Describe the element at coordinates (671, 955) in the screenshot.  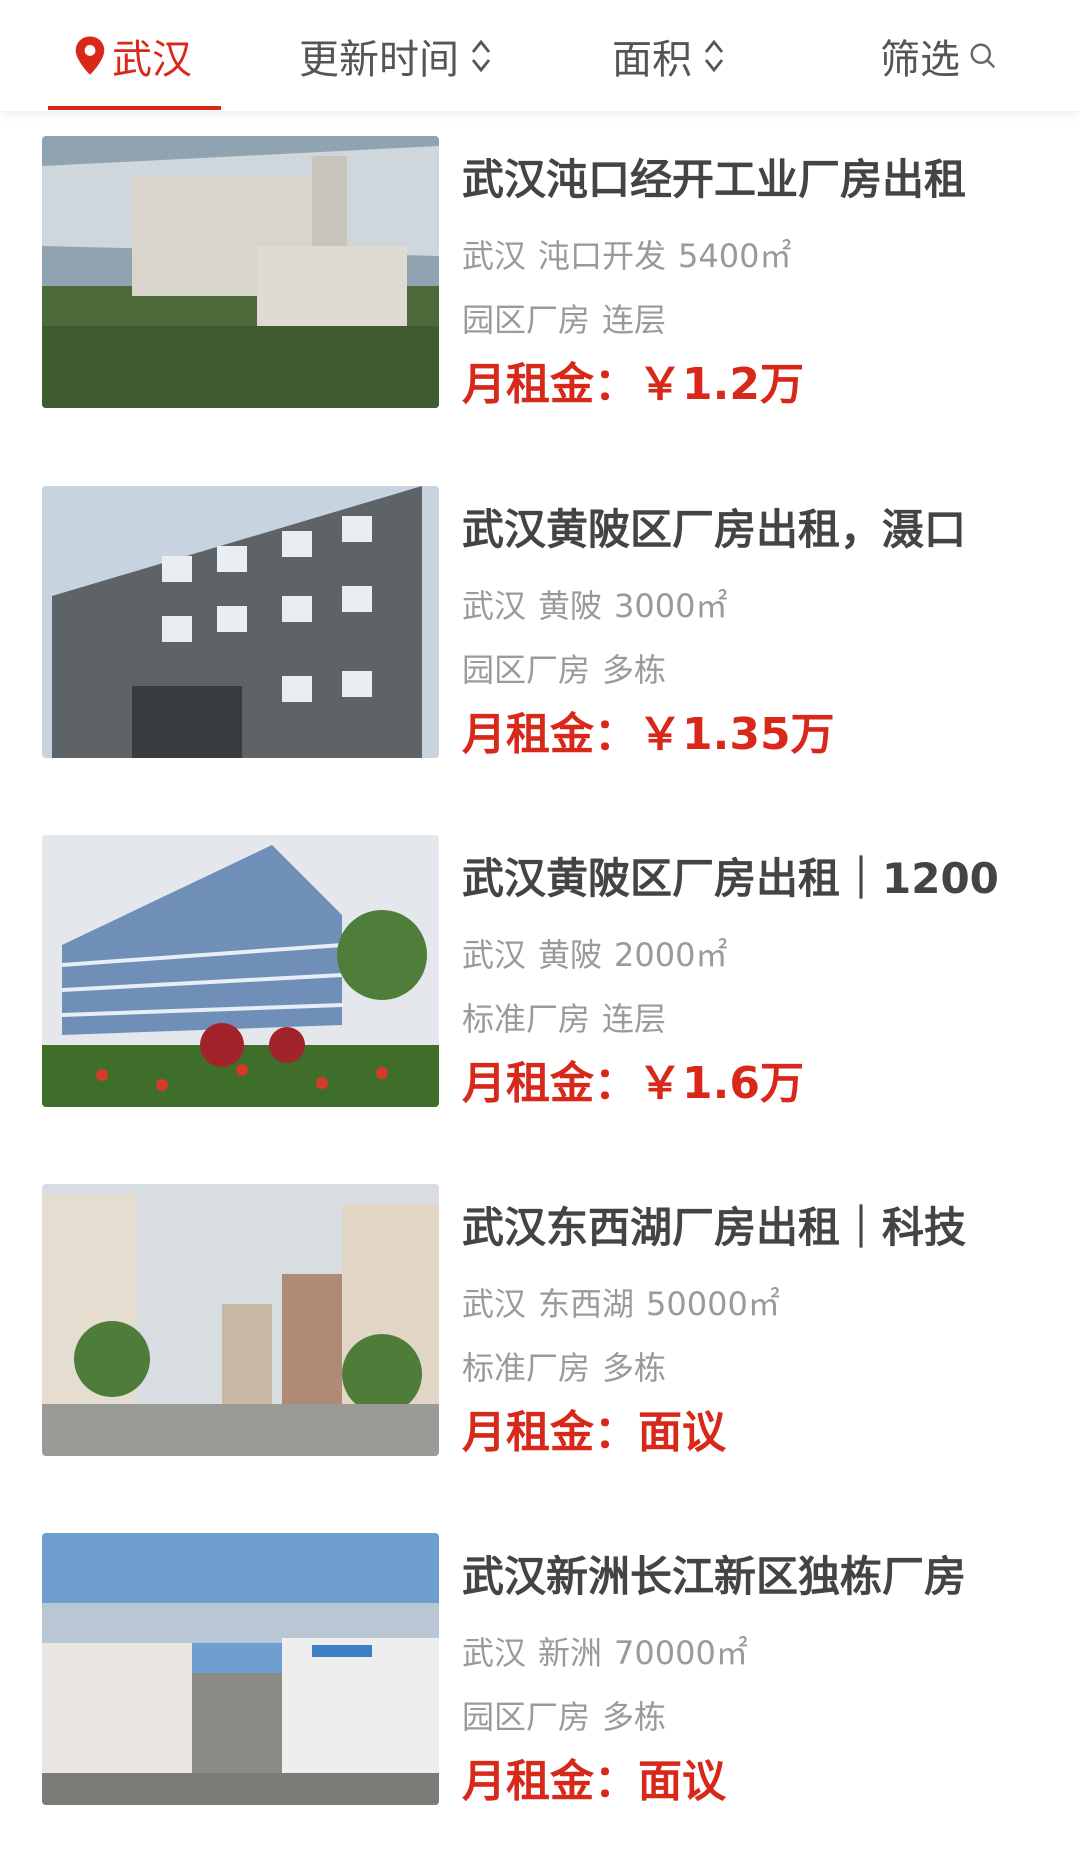
I see `listing-area: 2000㎡` at that location.